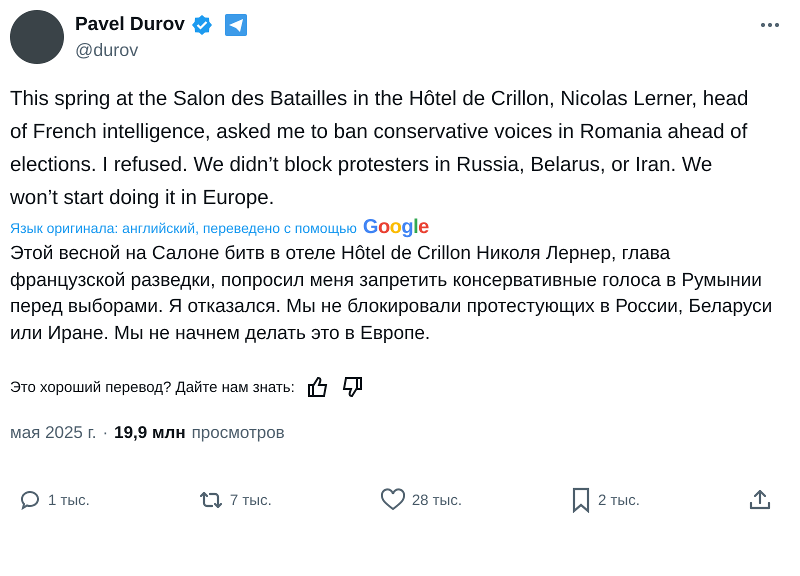 This screenshot has width=800, height=576. What do you see at coordinates (30, 500) in the screenshot?
I see `speech-bubble-icon` at bounding box center [30, 500].